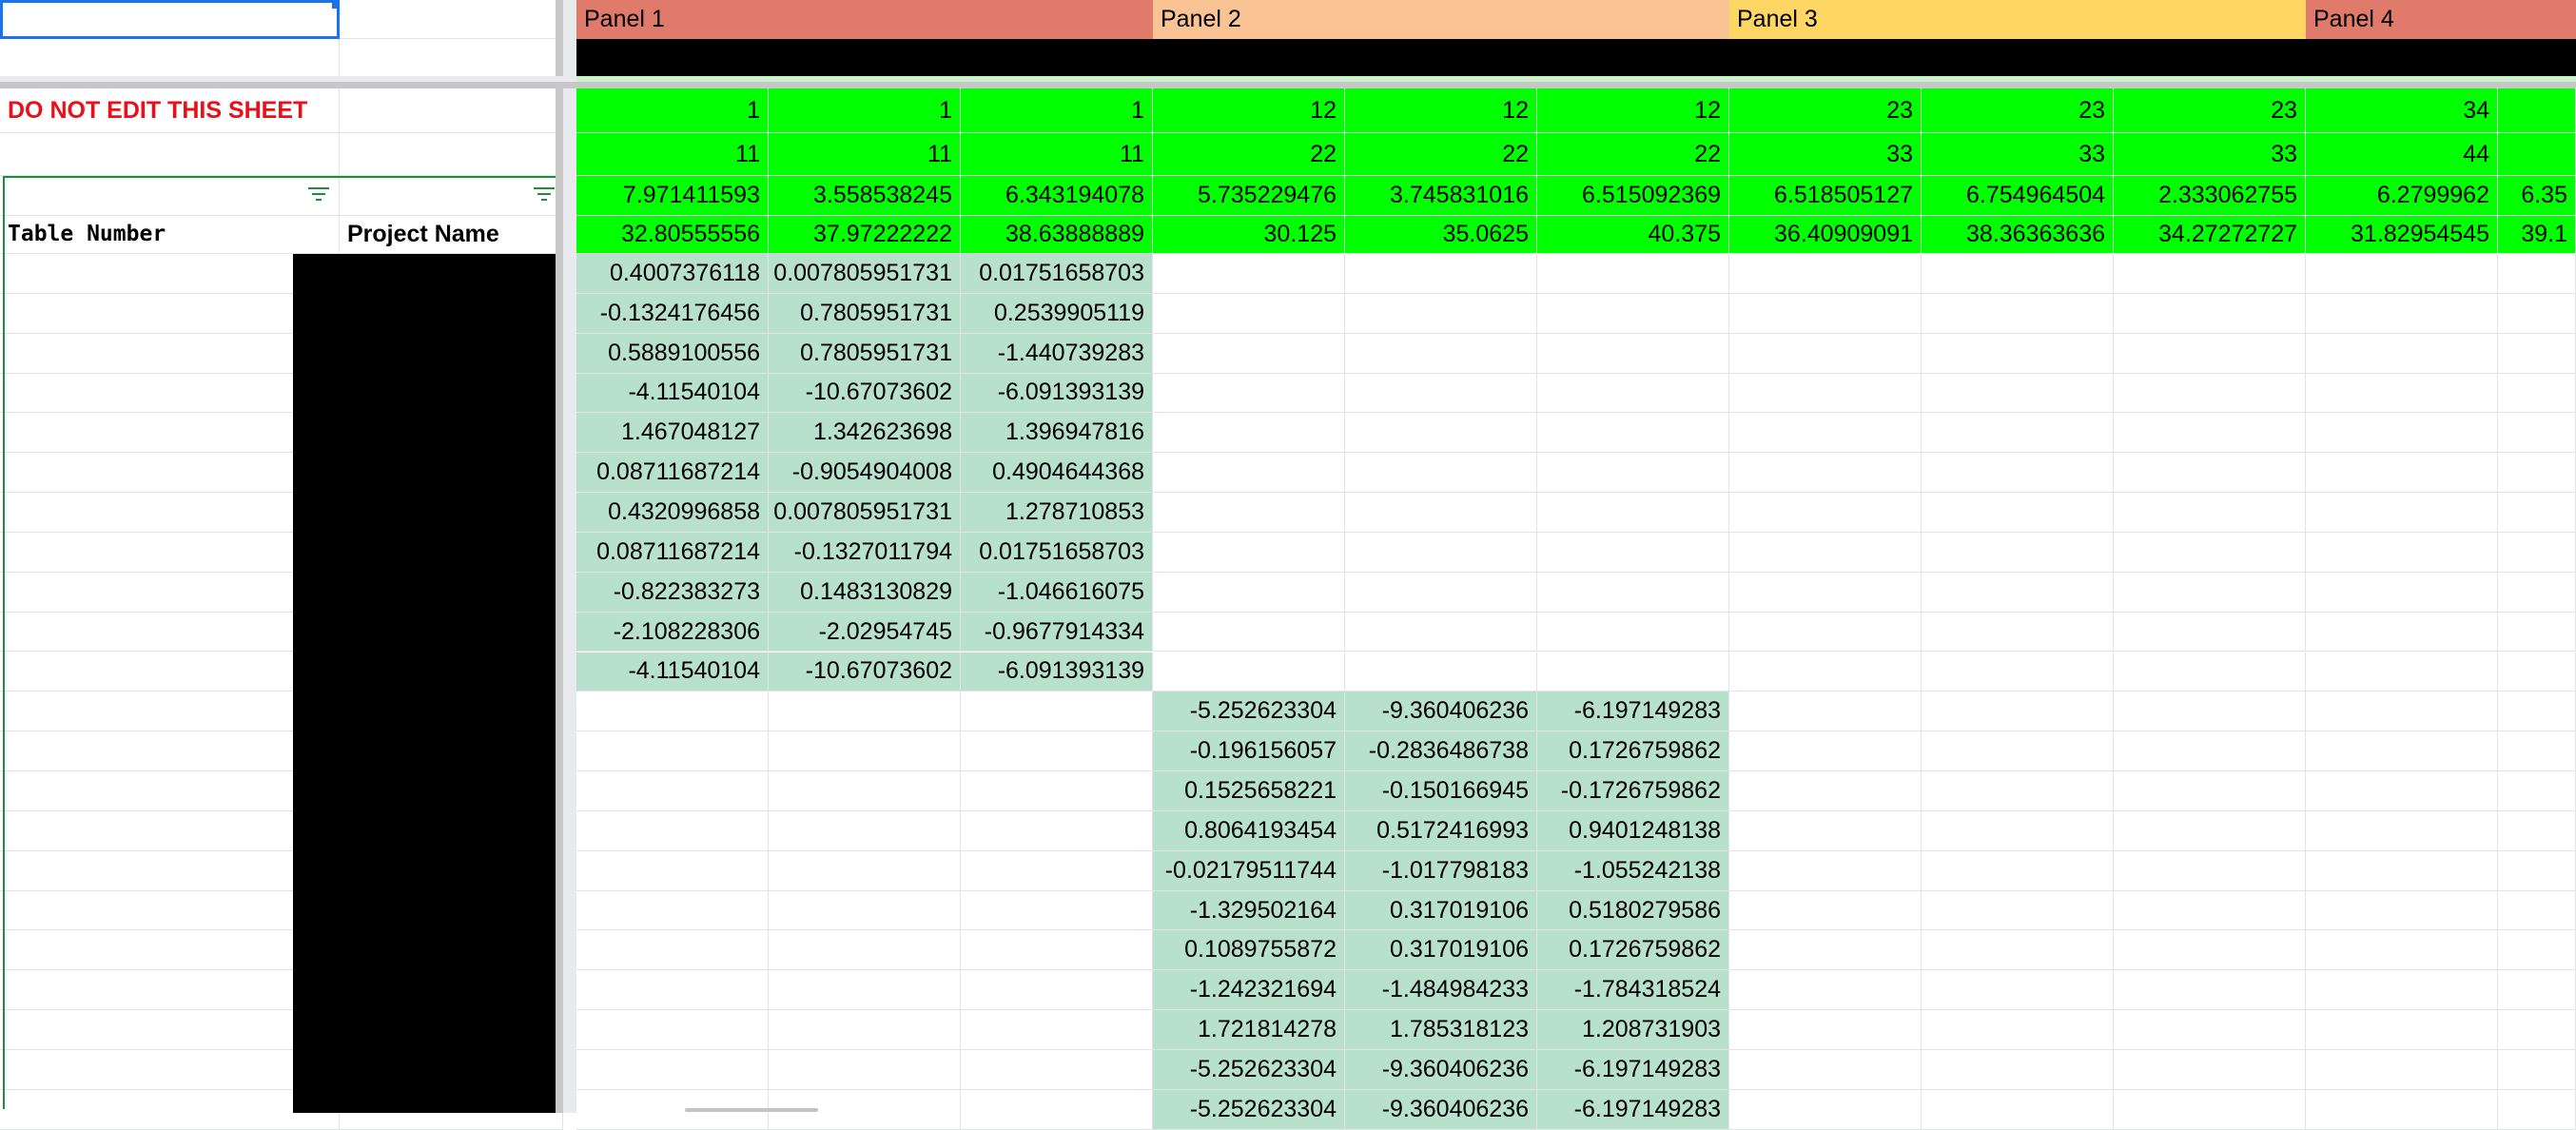 Image resolution: width=2576 pixels, height=1130 pixels. What do you see at coordinates (1441, 235) in the screenshot?
I see `header-value-cell: 35.0625` at bounding box center [1441, 235].